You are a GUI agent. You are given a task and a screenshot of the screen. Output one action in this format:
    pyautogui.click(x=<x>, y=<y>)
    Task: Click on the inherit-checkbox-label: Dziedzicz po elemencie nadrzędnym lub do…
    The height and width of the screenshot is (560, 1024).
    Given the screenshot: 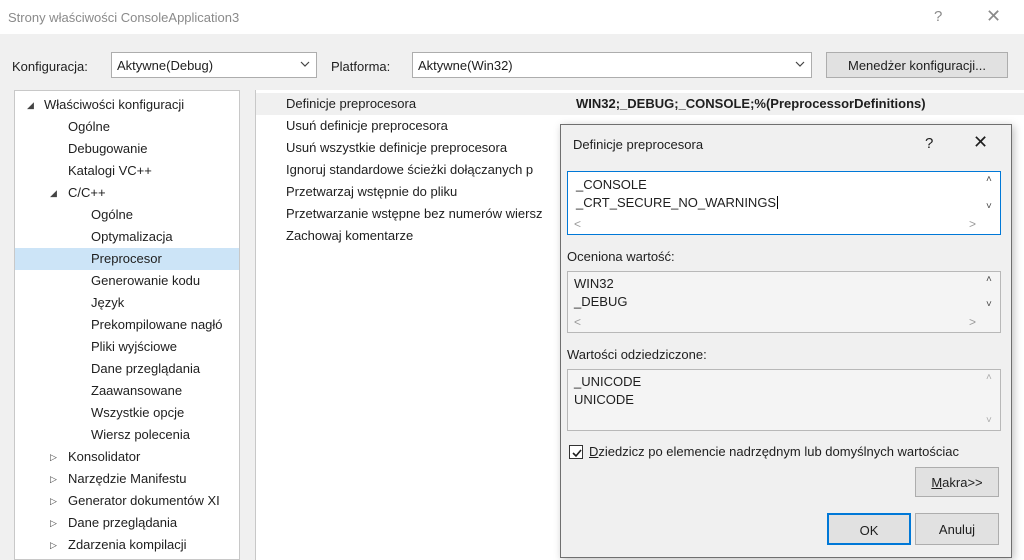 What is the action you would take?
    pyautogui.click(x=774, y=451)
    